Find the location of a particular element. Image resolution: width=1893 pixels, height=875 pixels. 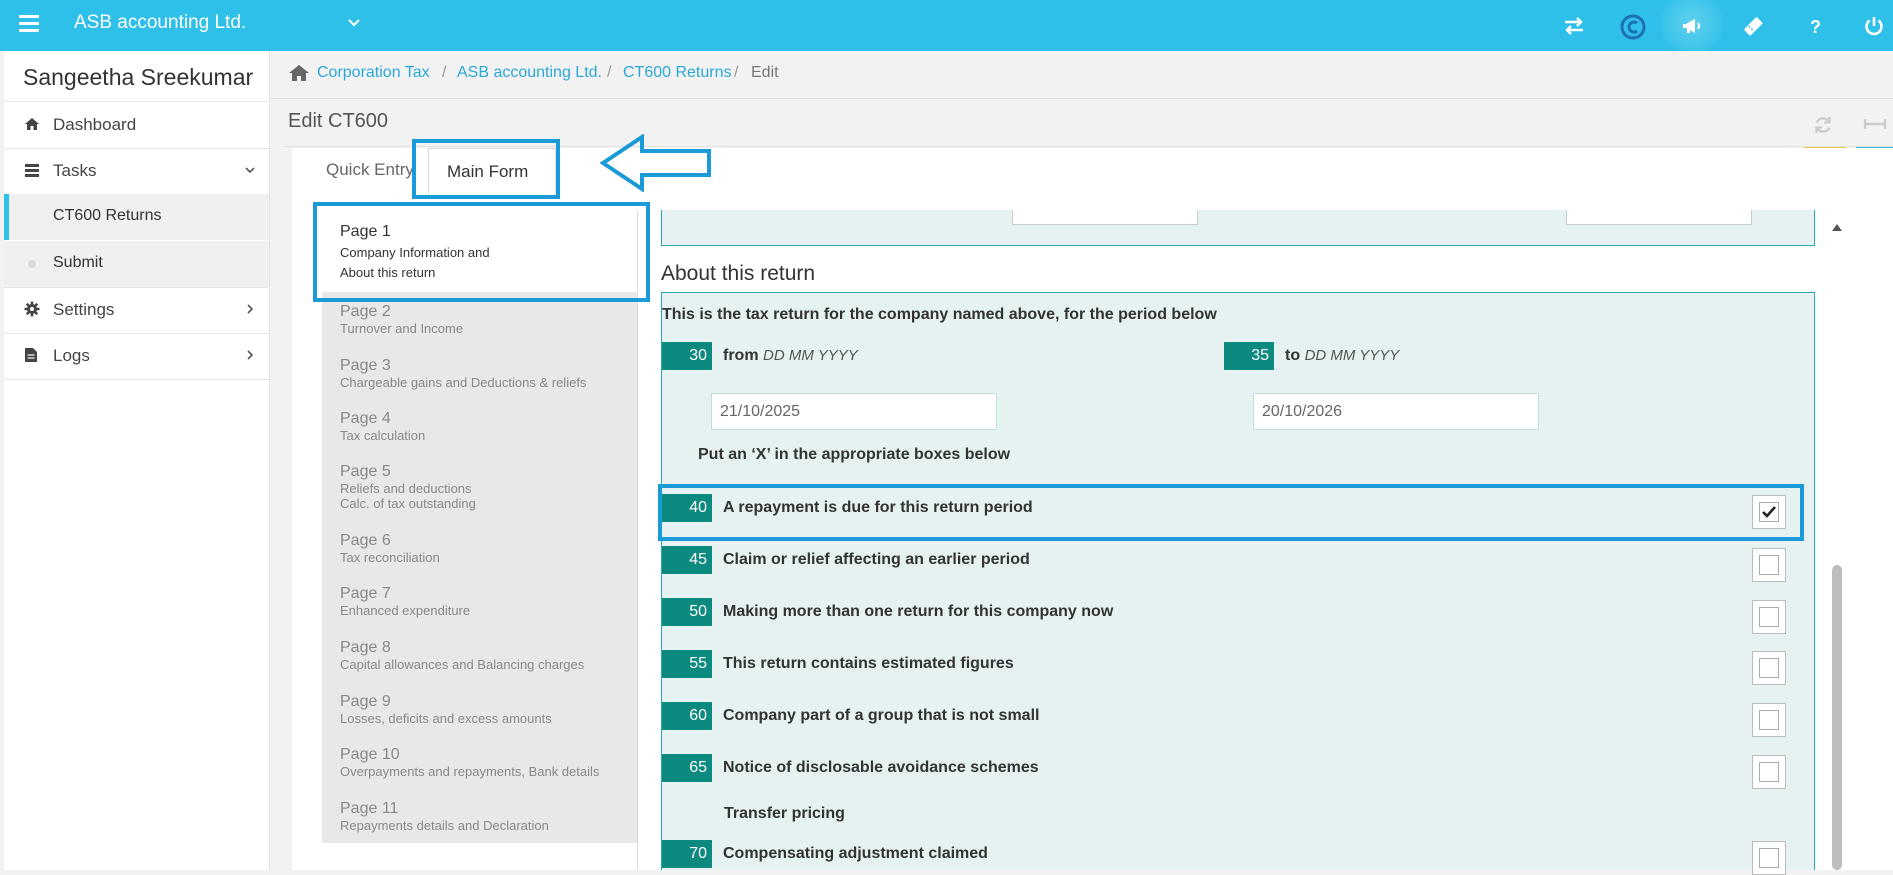

date-format: DD MM YYYY is located at coordinates (1352, 355).